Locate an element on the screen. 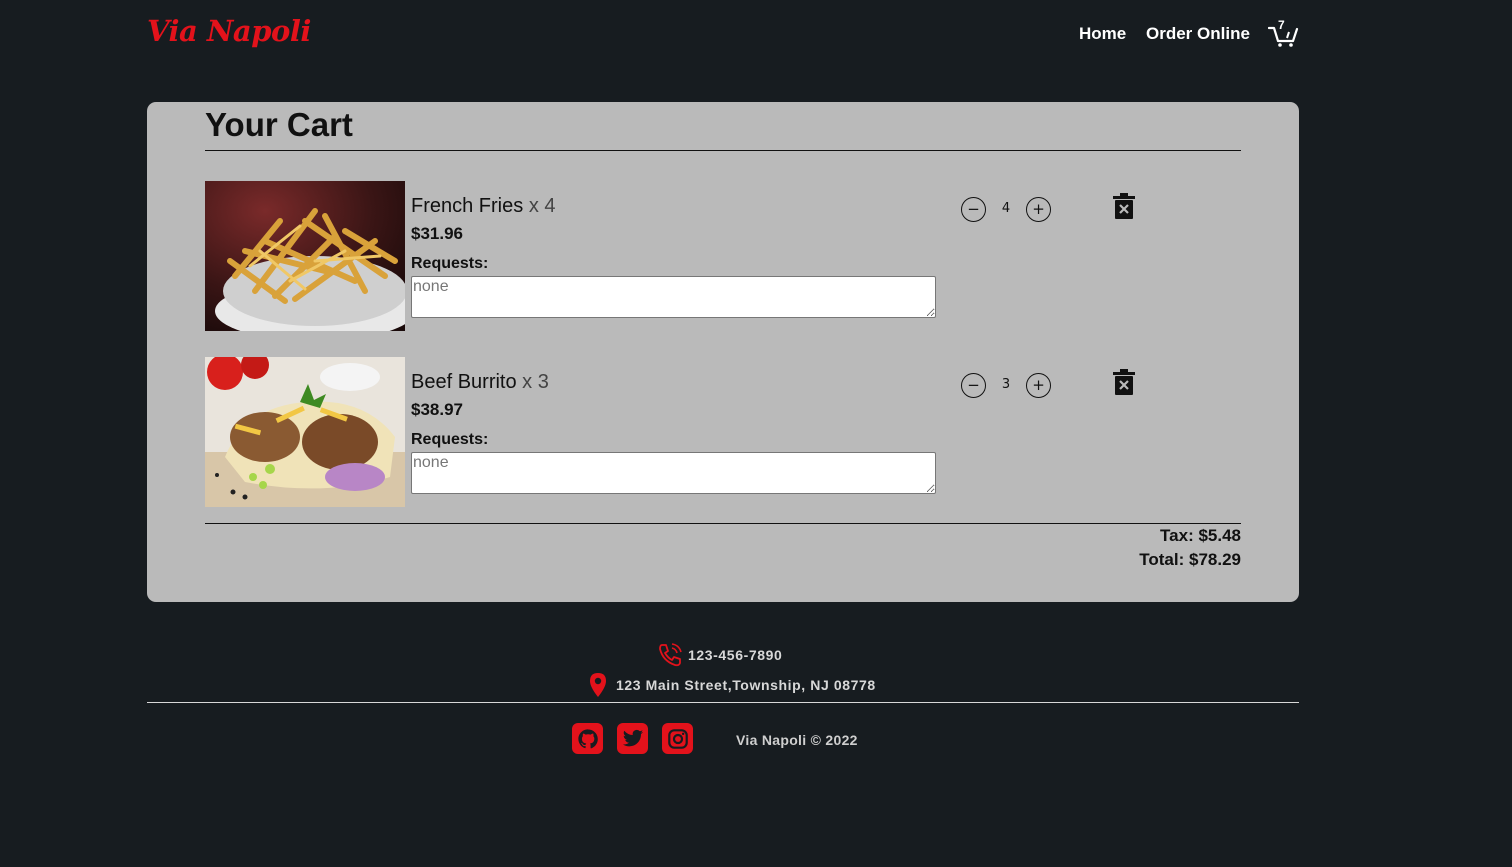 Image resolution: width=1512 pixels, height=867 pixels. instagram-icon is located at coordinates (677, 738).